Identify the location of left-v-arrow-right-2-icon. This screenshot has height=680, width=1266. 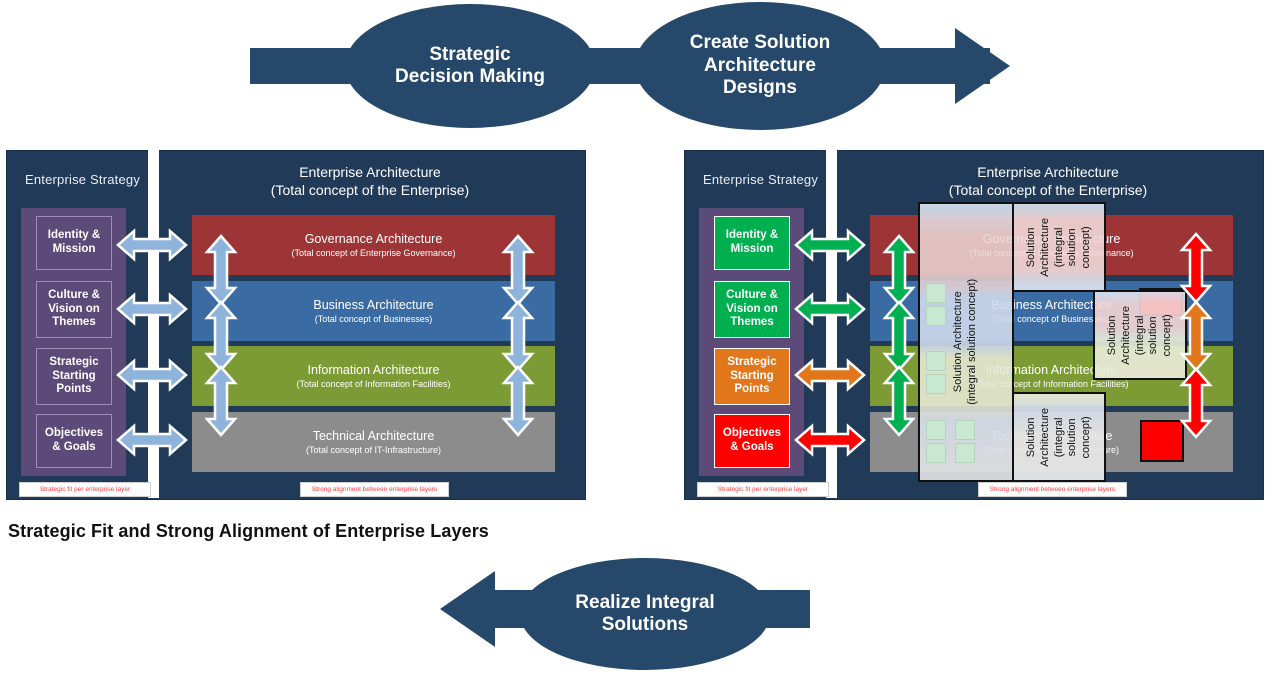
(518, 401).